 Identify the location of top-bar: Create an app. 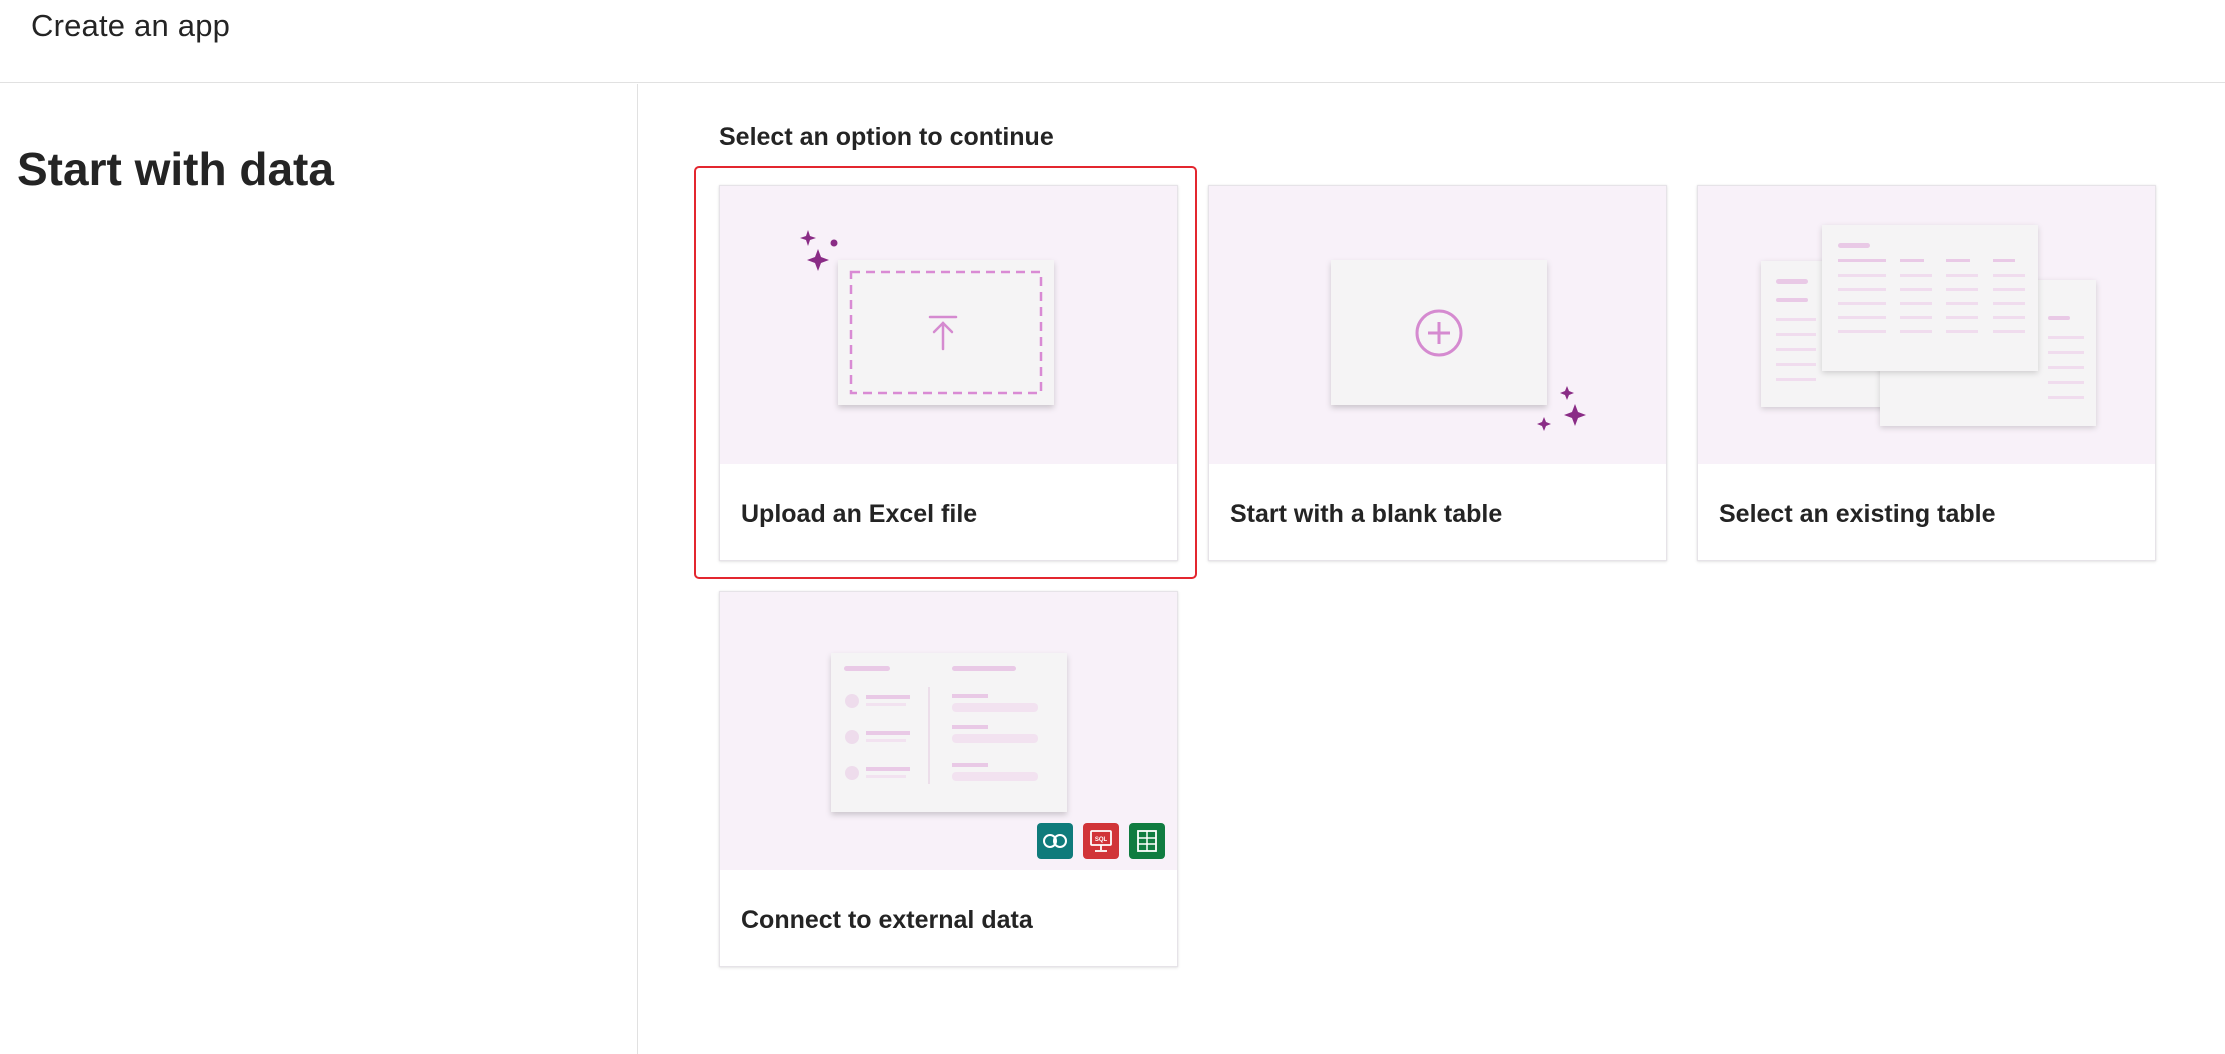
(1112, 41).